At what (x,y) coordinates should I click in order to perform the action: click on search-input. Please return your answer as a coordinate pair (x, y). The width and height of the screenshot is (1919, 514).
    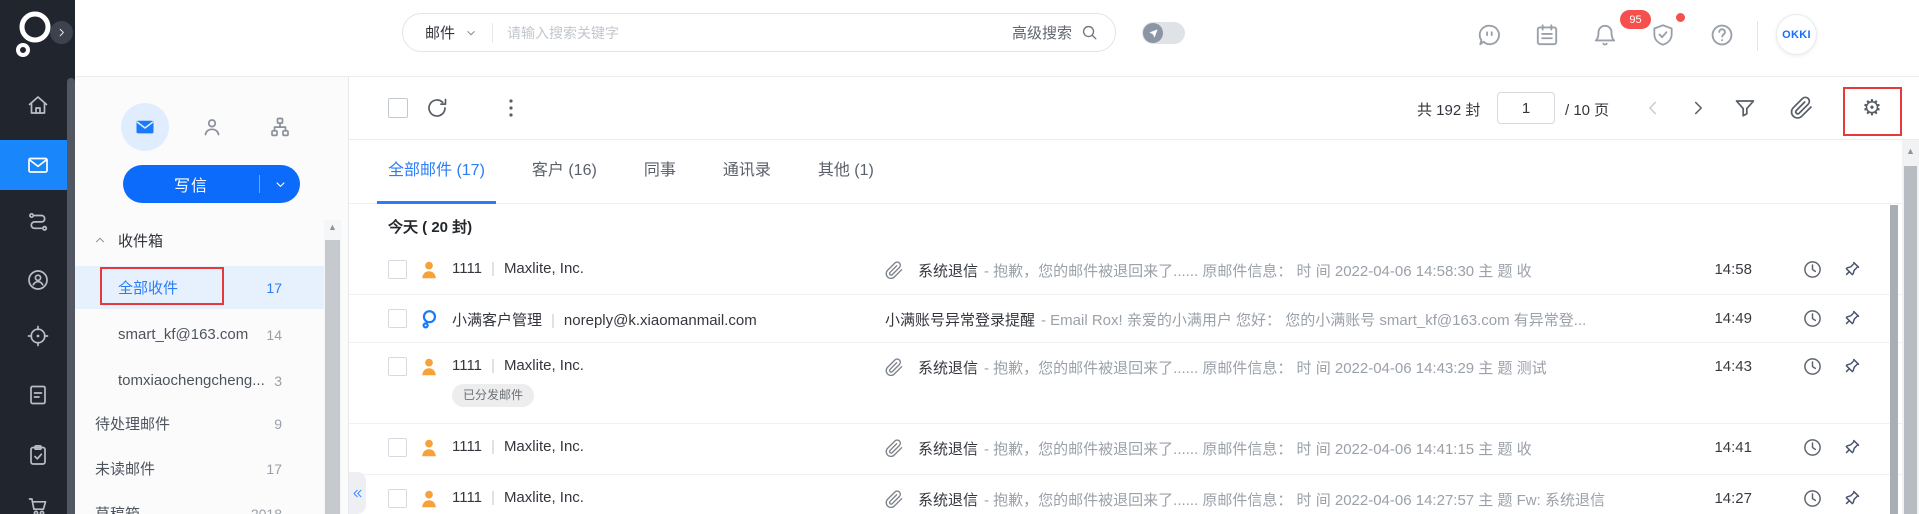
    Looking at the image, I should click on (759, 32).